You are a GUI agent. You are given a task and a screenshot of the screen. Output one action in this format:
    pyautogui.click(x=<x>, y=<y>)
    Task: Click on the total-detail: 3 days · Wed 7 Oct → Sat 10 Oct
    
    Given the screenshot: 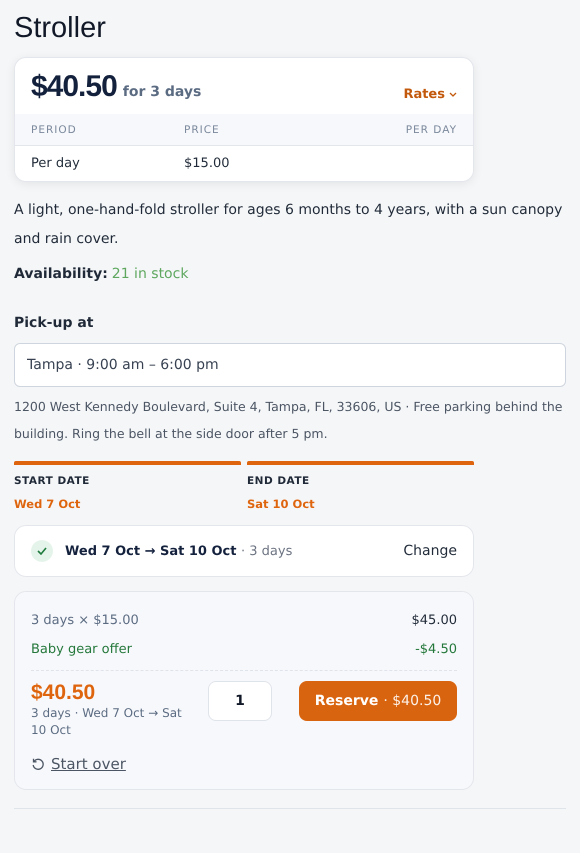 What is the action you would take?
    pyautogui.click(x=107, y=722)
    